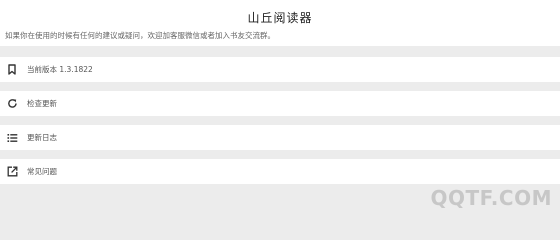 The height and width of the screenshot is (240, 560). Describe the element at coordinates (12, 70) in the screenshot. I see `bookmark-icon` at that location.